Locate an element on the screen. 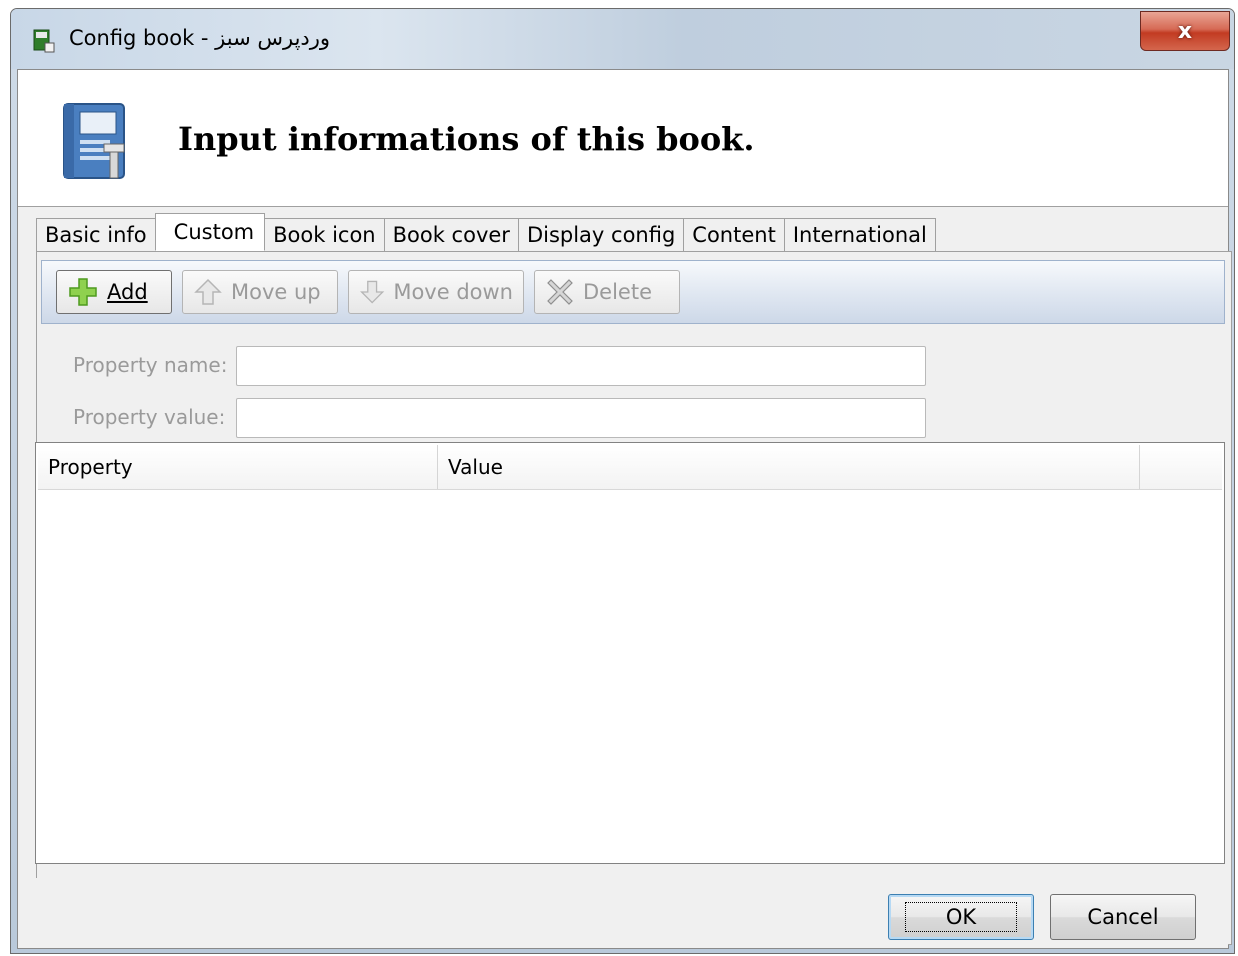 The width and height of the screenshot is (1238, 956). add-button: Add is located at coordinates (114, 292).